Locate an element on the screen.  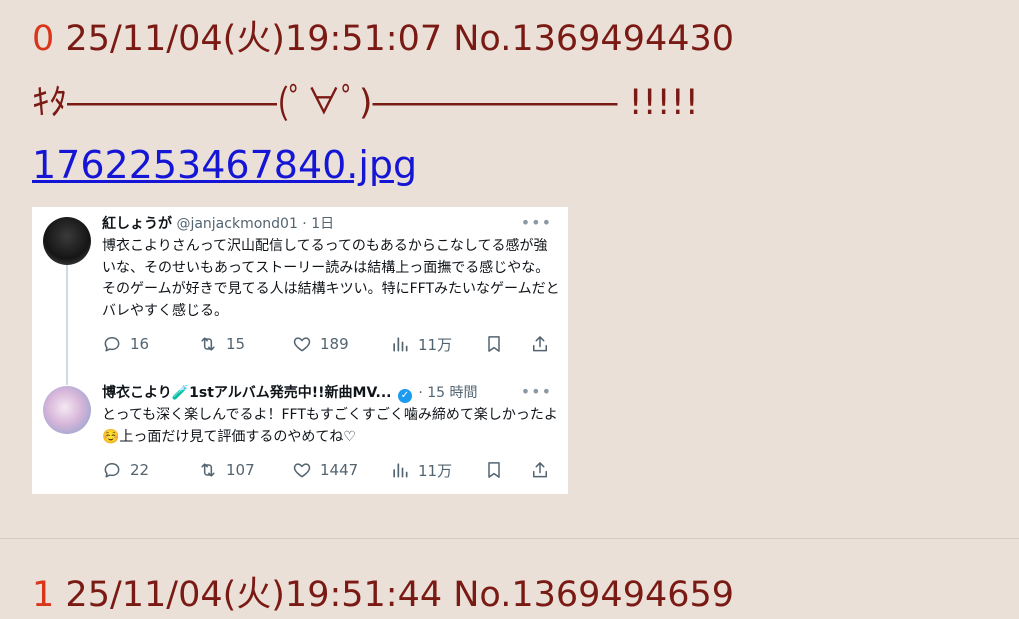
post-header: 0 25/11/04(火)19:51:07 No.1369494430 is located at coordinates (383, 39).